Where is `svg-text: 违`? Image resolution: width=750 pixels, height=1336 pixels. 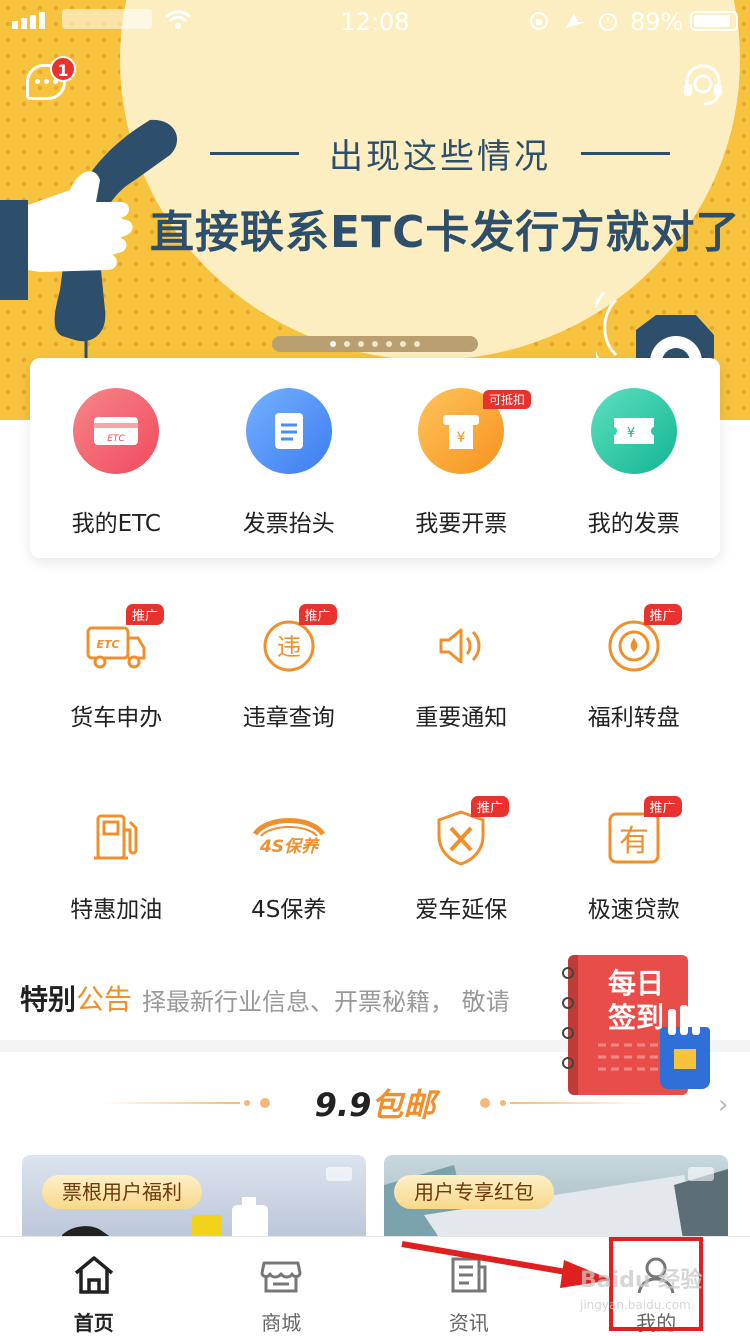
svg-text: 违 is located at coordinates (289, 647).